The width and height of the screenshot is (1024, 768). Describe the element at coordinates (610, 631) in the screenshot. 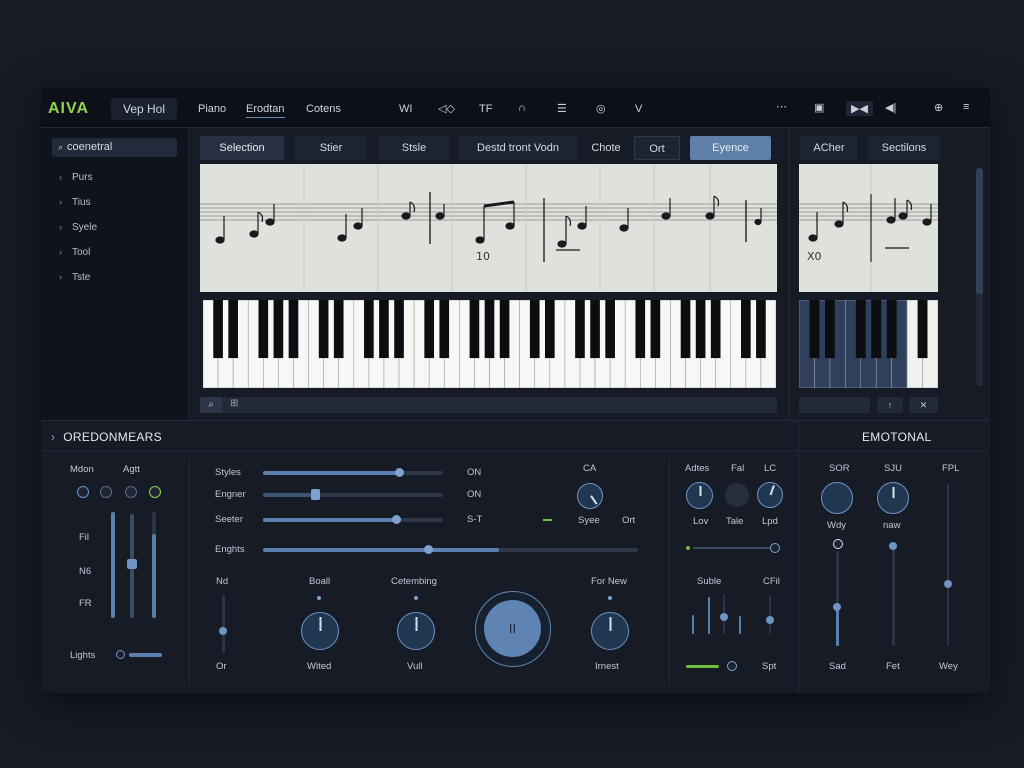

I see `knob-for-new` at that location.